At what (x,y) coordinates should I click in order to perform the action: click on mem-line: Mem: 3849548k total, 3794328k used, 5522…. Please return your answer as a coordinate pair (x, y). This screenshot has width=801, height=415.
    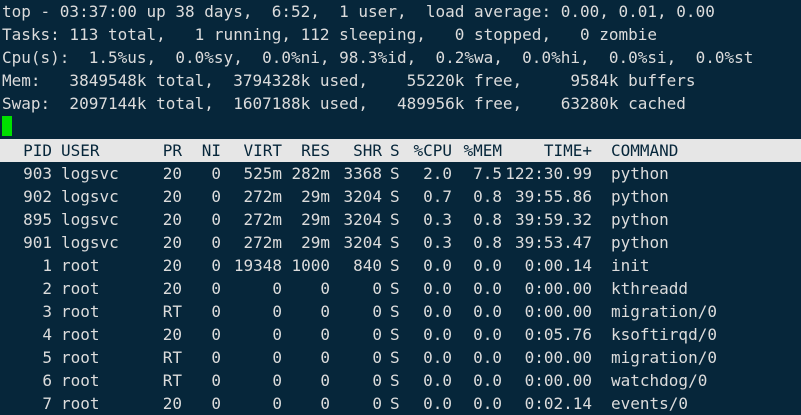
    Looking at the image, I should click on (349, 80).